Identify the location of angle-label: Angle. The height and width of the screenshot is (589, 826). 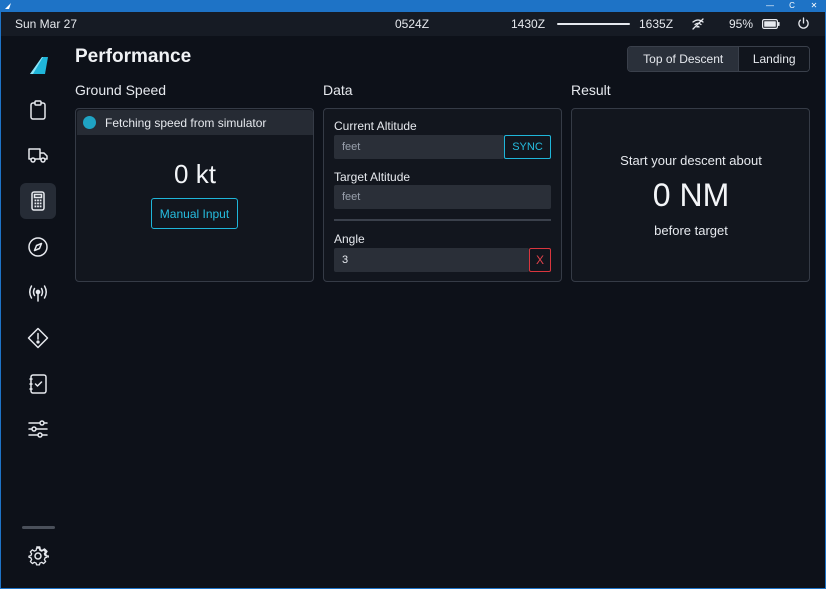
(349, 239).